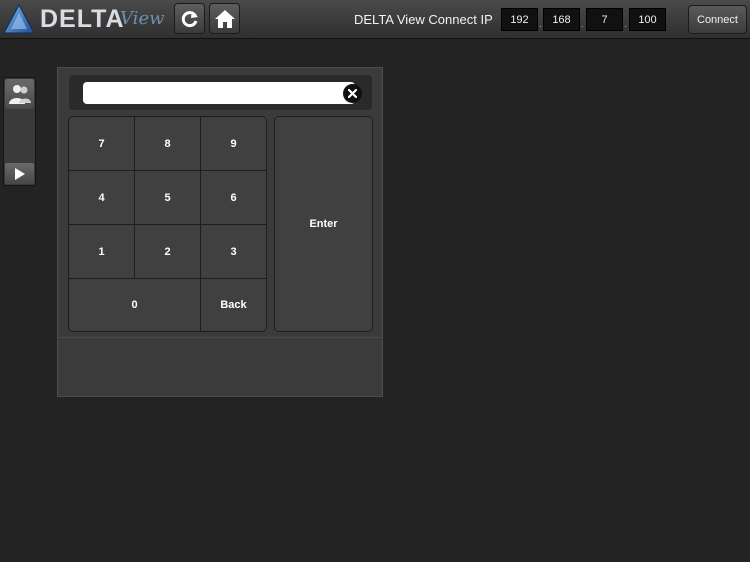 This screenshot has height=562, width=750. I want to click on key-8: 8, so click(167, 143).